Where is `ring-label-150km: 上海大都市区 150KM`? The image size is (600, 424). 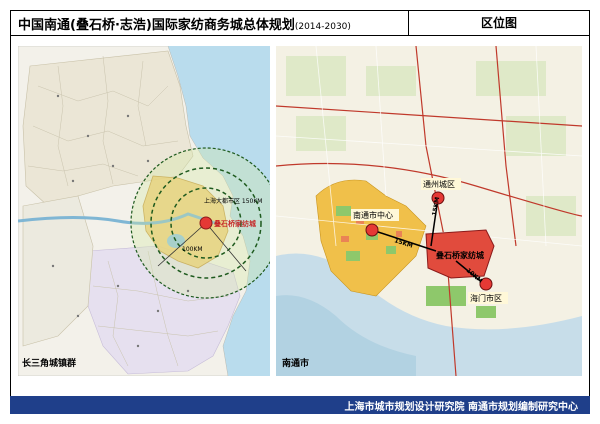 ring-label-150km: 上海大都市区 150KM is located at coordinates (233, 201).